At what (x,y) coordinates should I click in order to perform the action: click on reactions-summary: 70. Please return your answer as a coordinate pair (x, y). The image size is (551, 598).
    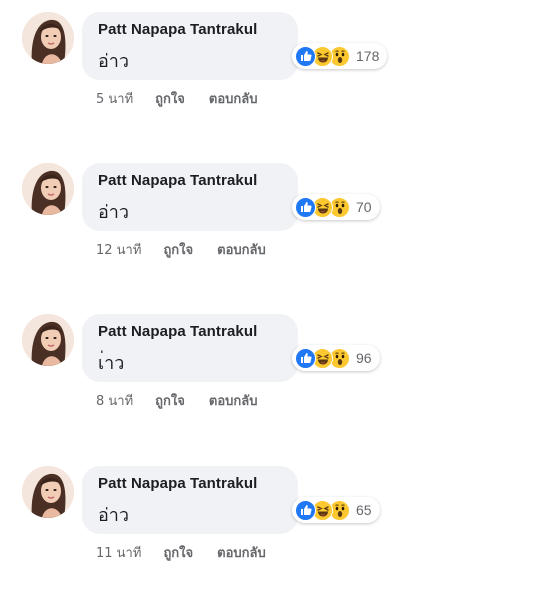
    Looking at the image, I should click on (336, 207).